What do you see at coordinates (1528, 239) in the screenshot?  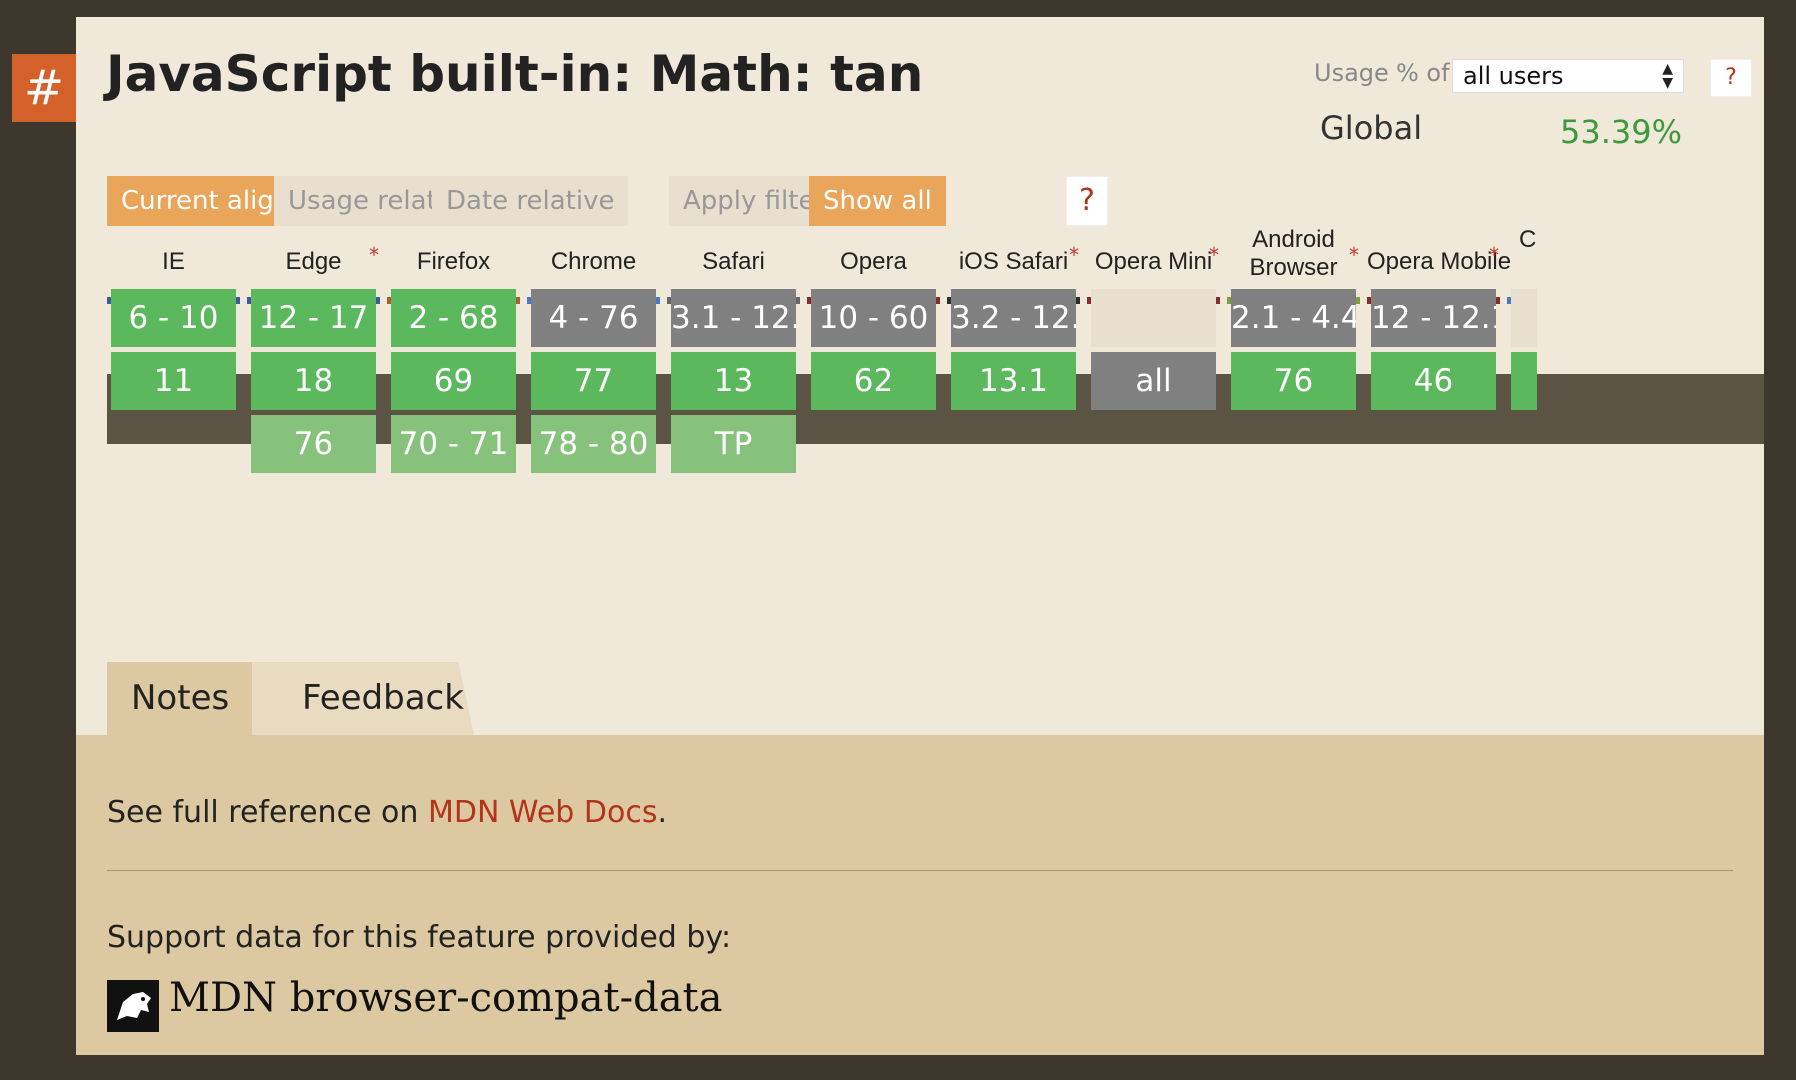 I see `browser-header-c: C` at bounding box center [1528, 239].